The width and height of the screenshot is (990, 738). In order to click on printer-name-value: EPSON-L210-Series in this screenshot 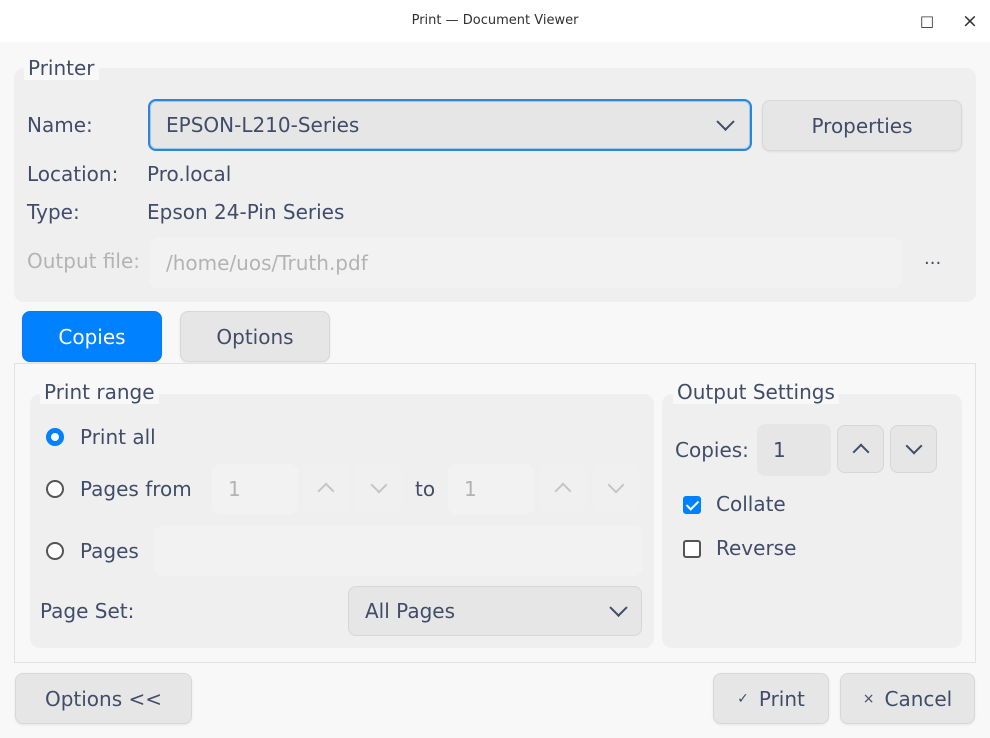, I will do `click(263, 125)`.